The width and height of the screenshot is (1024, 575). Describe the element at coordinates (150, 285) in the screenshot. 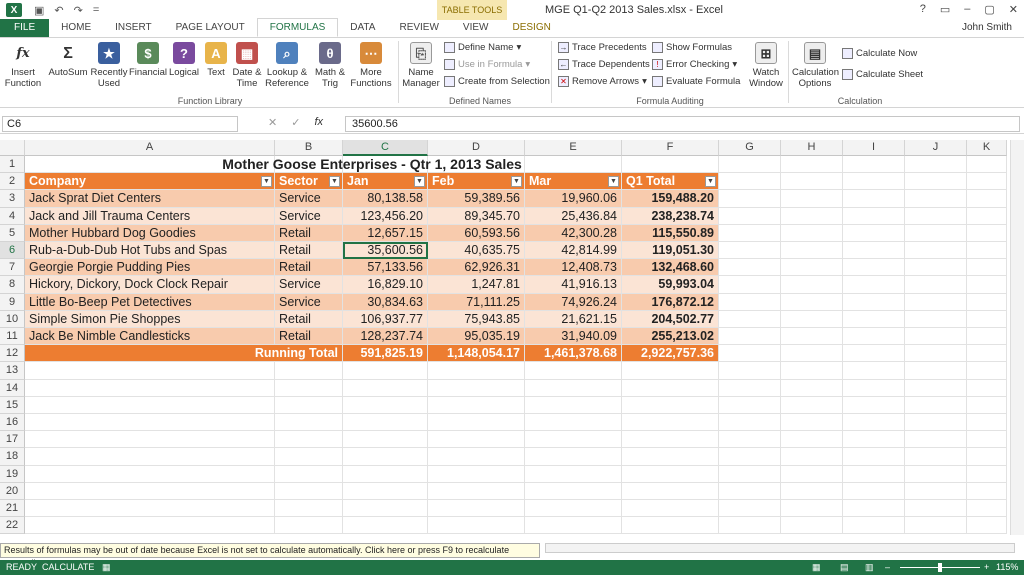

I see `table-cell: Hickory, Dickory, Dock Clock Repair` at that location.